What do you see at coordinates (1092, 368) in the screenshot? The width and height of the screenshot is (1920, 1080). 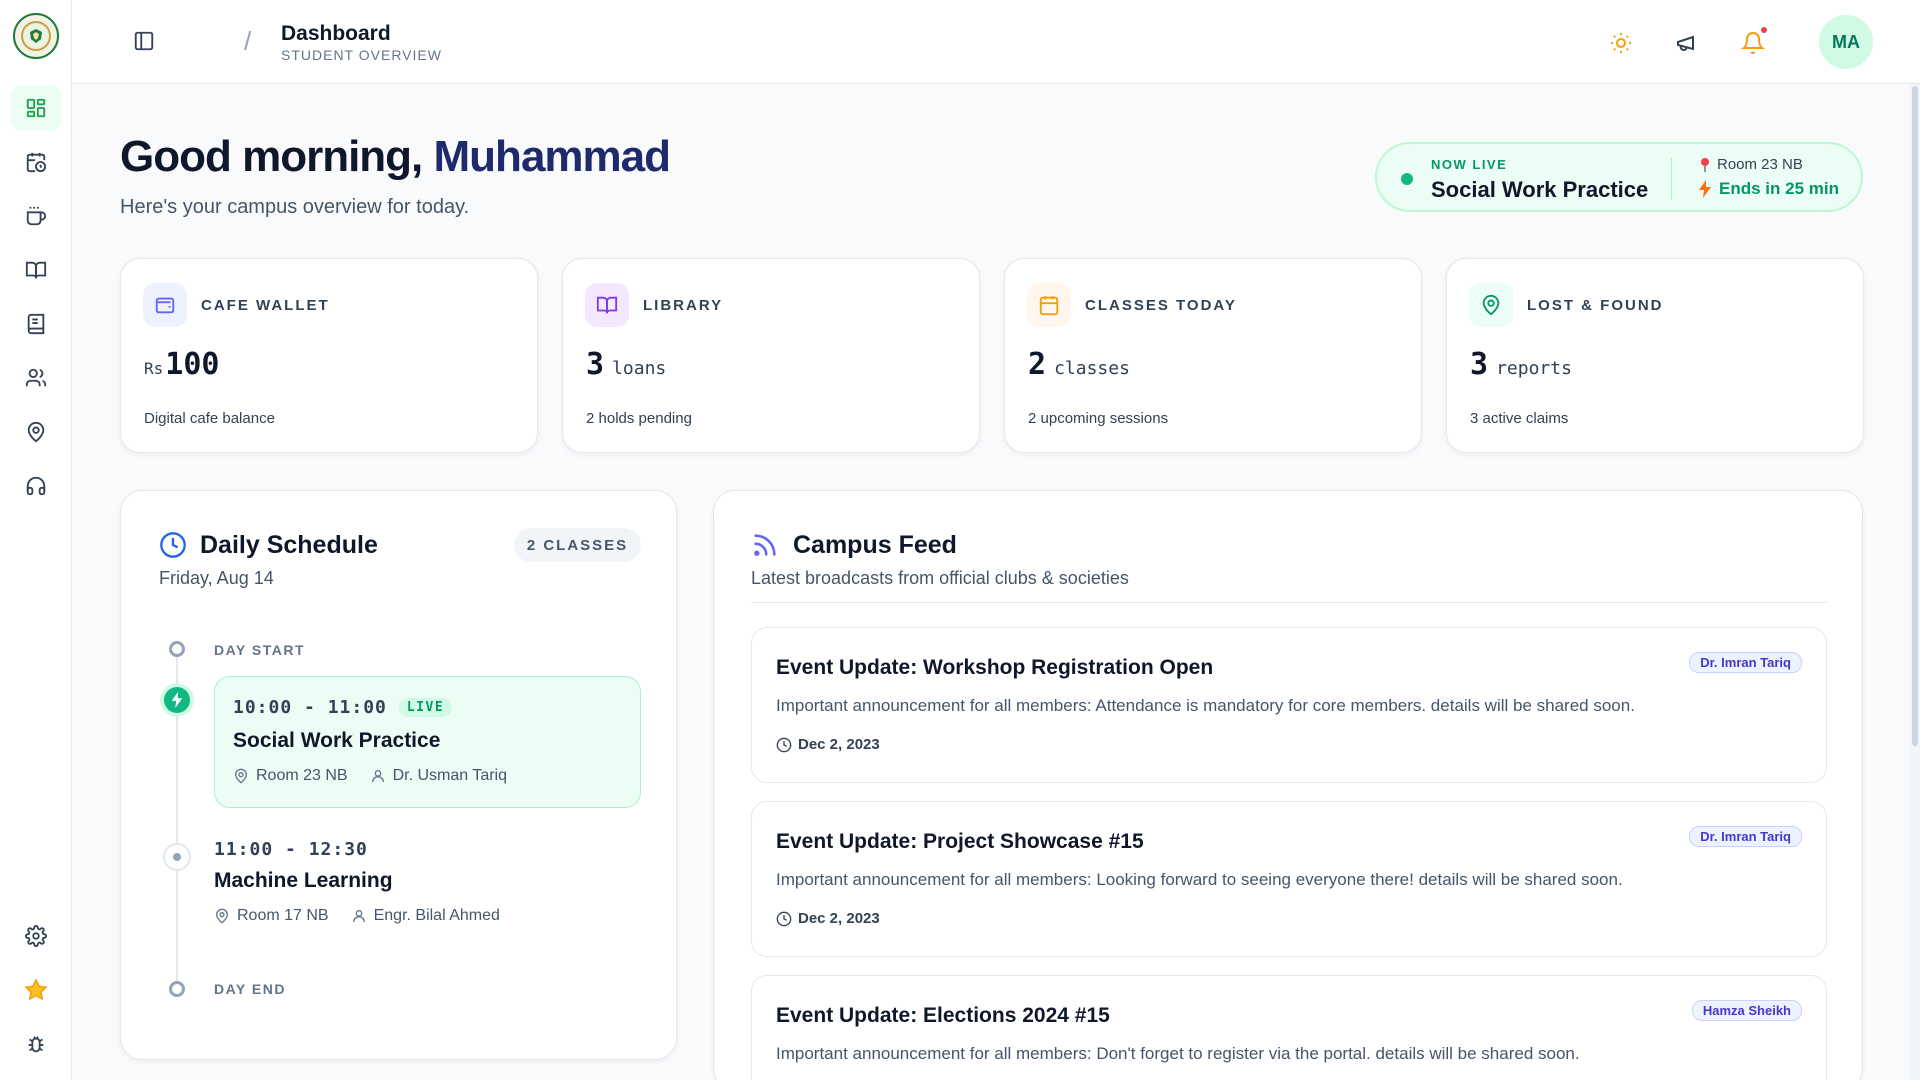 I see `stat-unit: classes` at bounding box center [1092, 368].